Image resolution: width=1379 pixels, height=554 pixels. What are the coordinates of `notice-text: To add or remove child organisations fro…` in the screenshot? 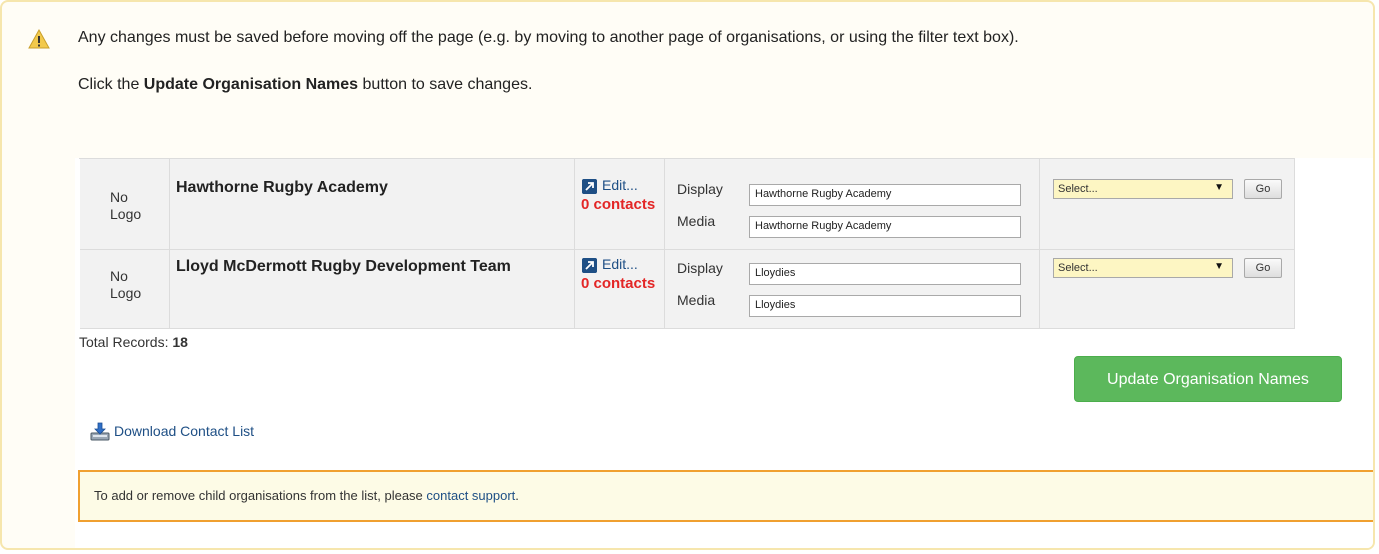 It's located at (306, 495).